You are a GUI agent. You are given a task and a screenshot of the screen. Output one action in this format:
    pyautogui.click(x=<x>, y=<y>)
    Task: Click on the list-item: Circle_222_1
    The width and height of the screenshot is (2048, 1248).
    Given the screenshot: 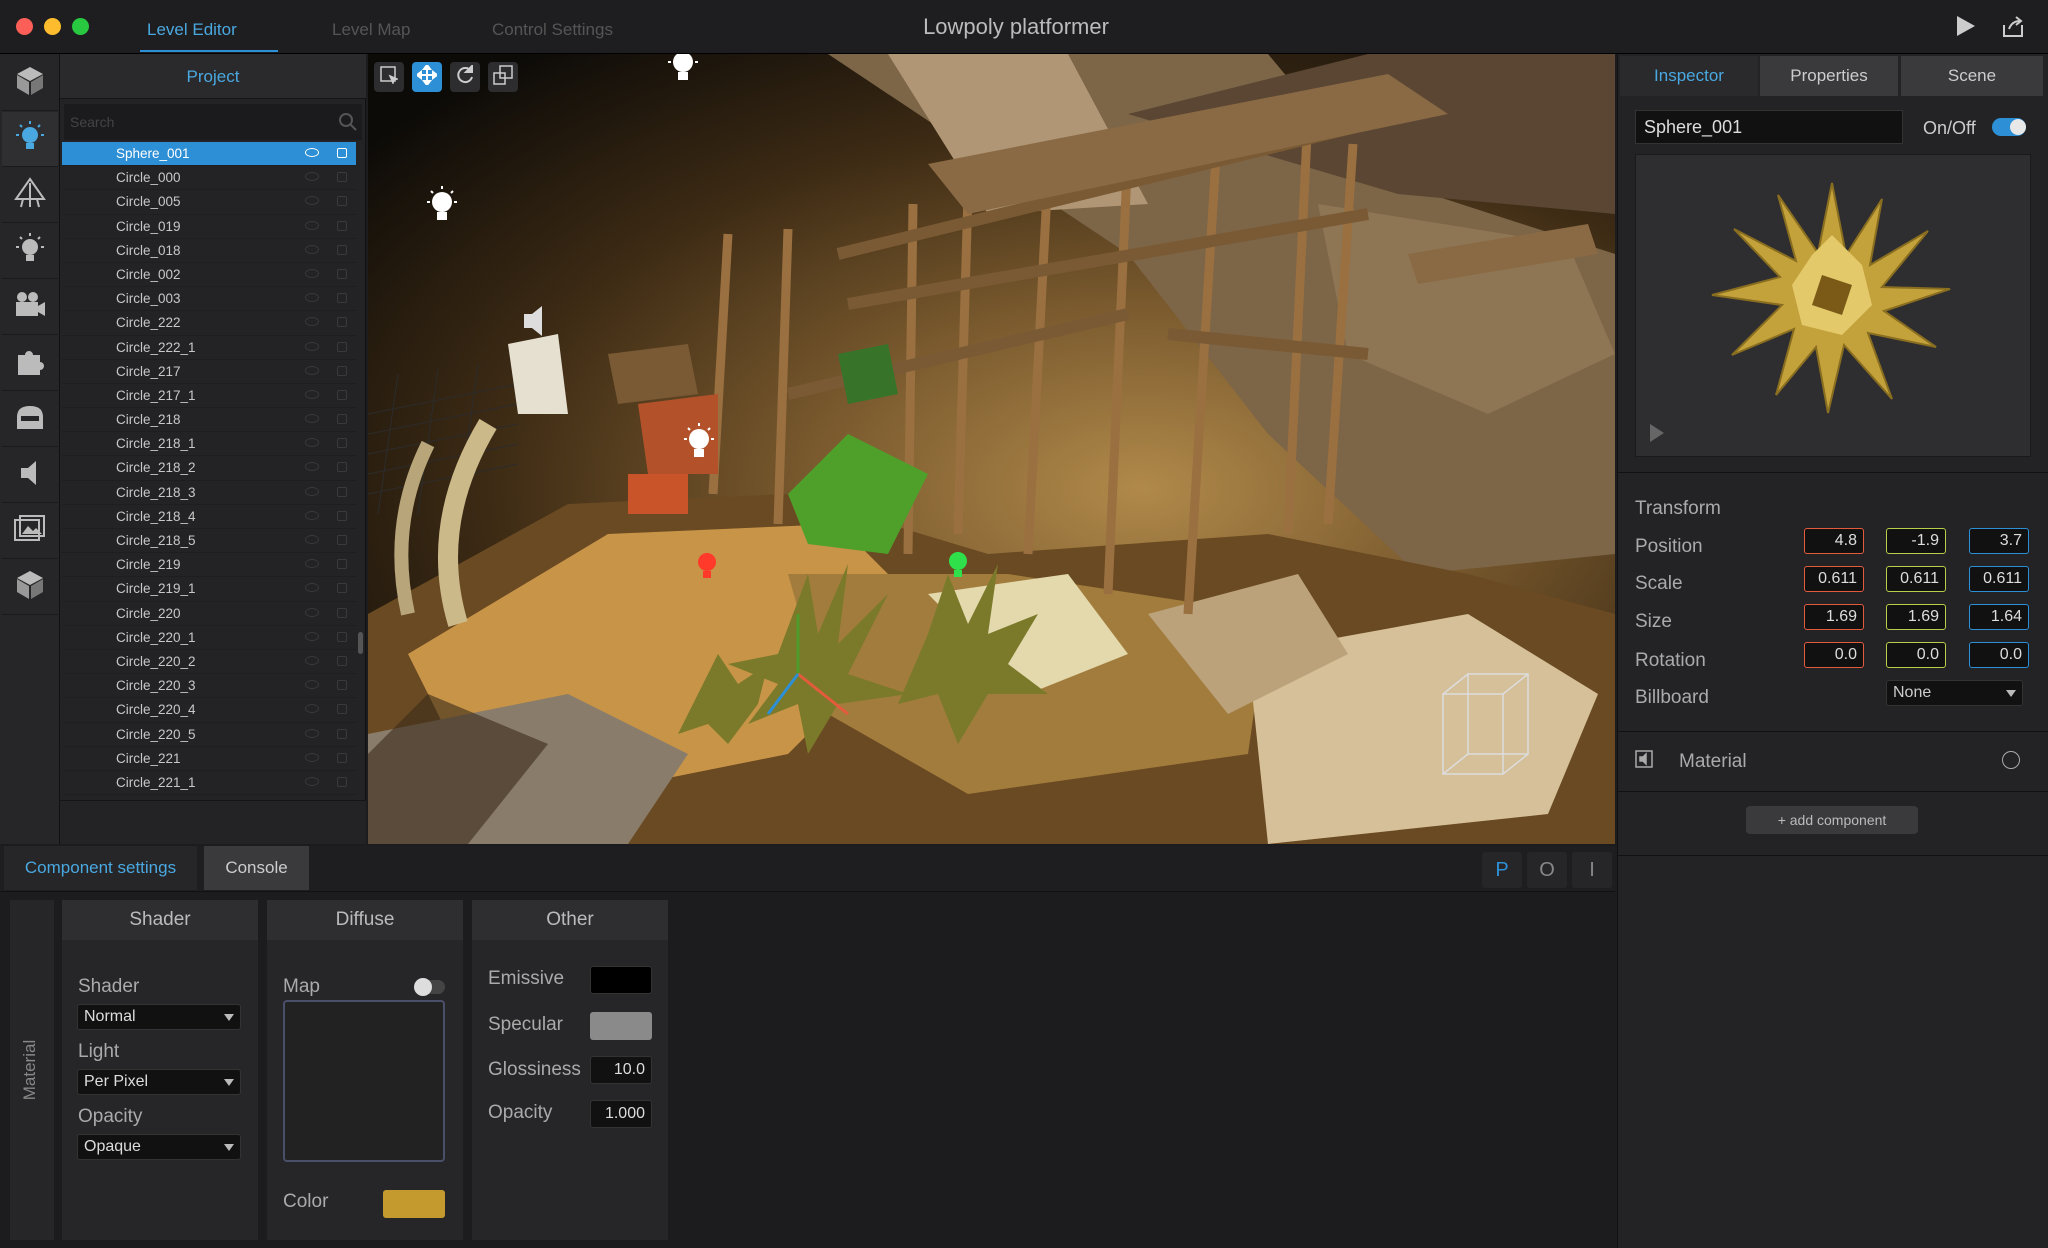 What is the action you would take?
    pyautogui.click(x=209, y=348)
    